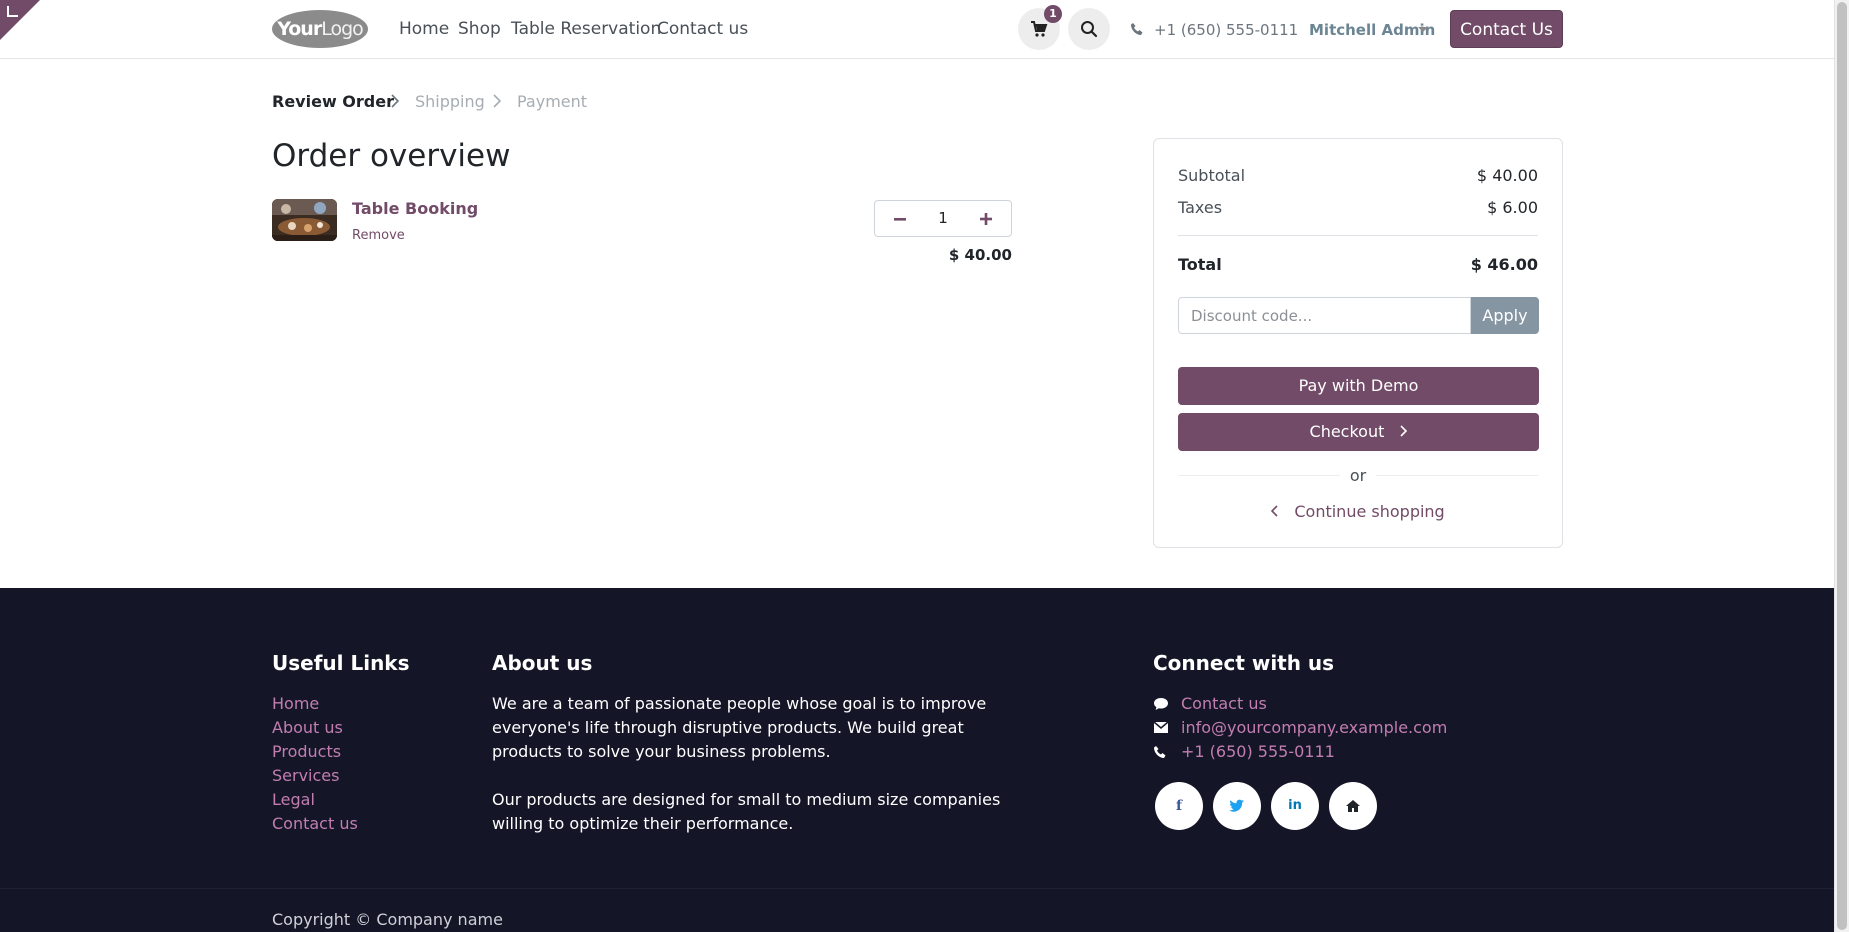  I want to click on product-image, so click(304, 220).